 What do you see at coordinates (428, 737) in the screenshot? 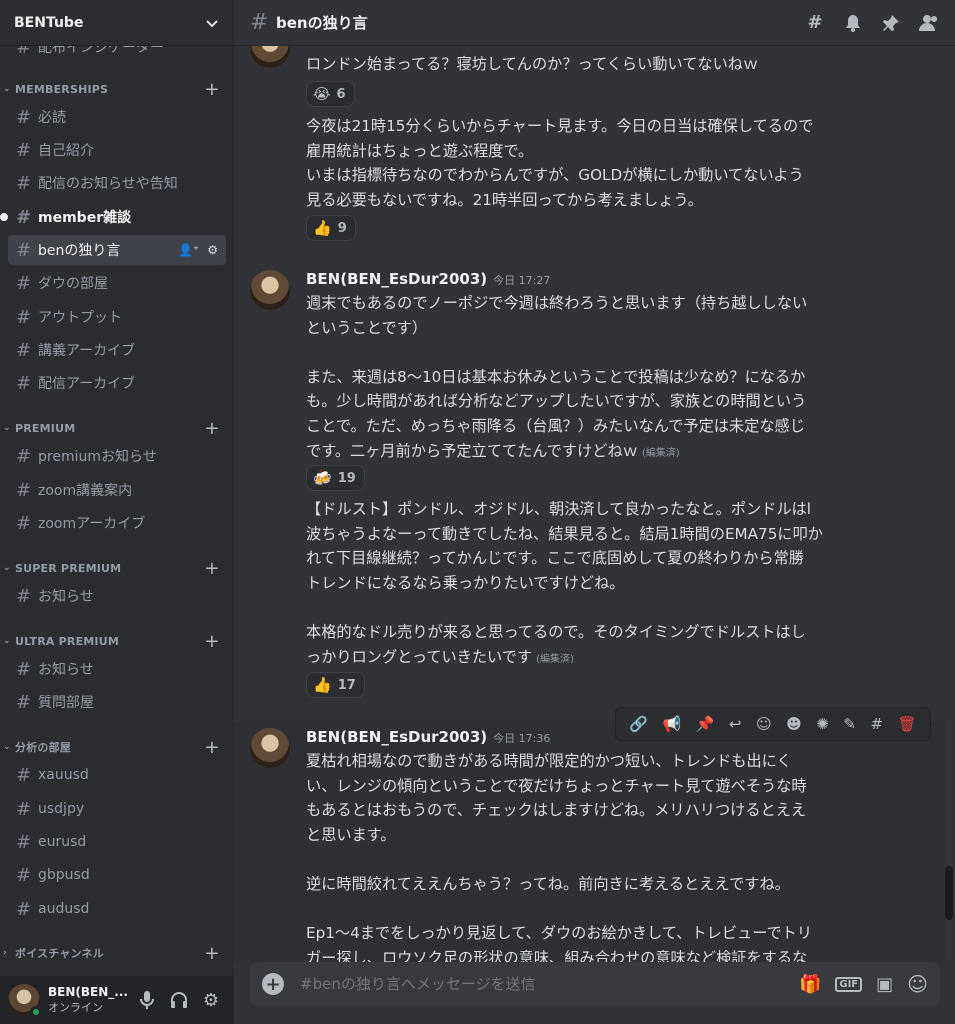
I see `message-author: BEN(BEN_EsDur2003) 今日 17:36` at bounding box center [428, 737].